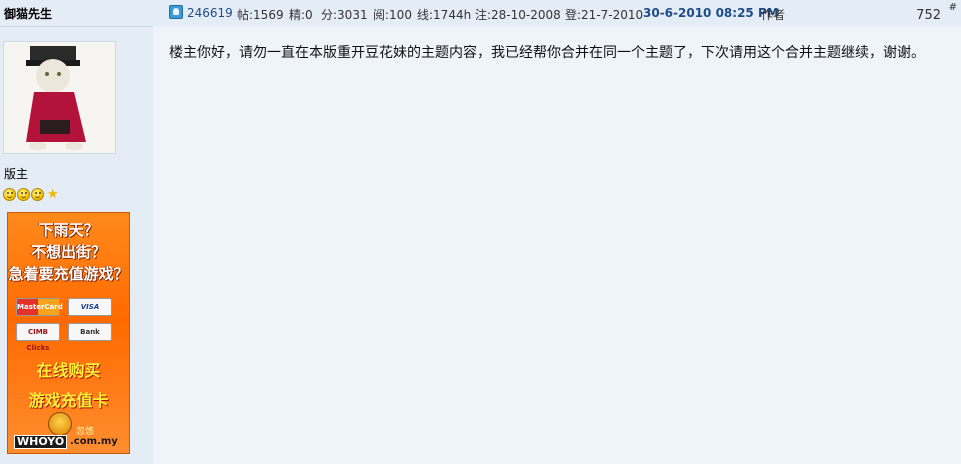 The width and height of the screenshot is (961, 464). Describe the element at coordinates (604, 15) in the screenshot. I see `last-login-date: 登:21-7-2010` at that location.